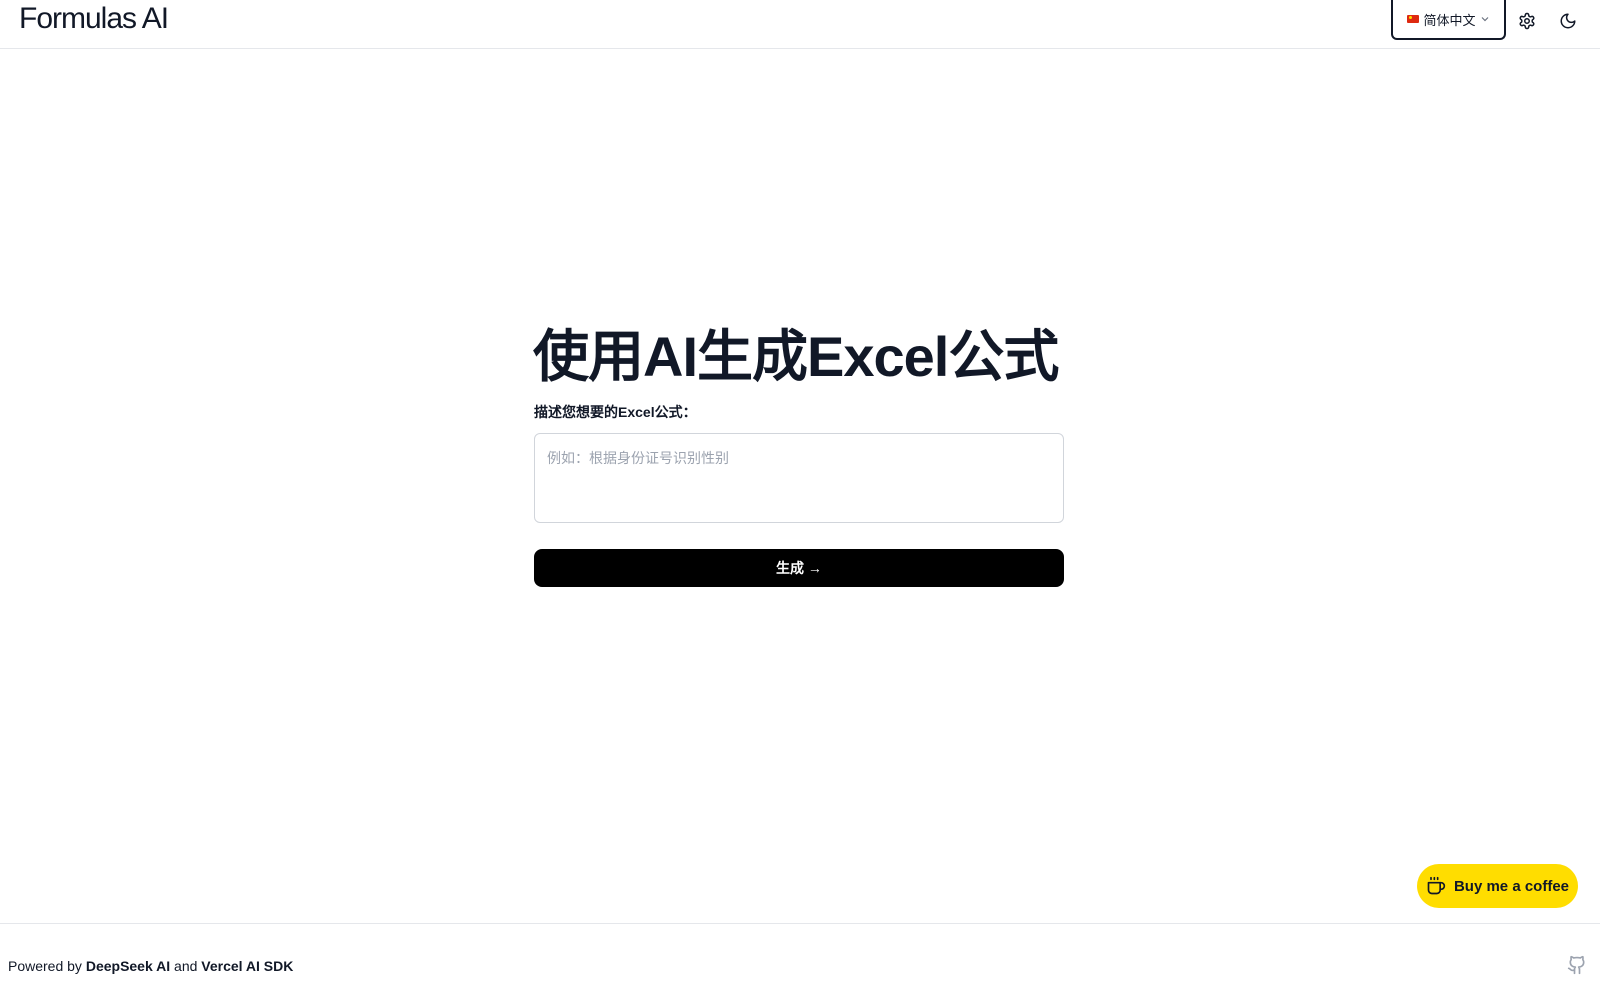 The height and width of the screenshot is (996, 1600). Describe the element at coordinates (94, 19) in the screenshot. I see `app-logo: Formulas AI` at that location.